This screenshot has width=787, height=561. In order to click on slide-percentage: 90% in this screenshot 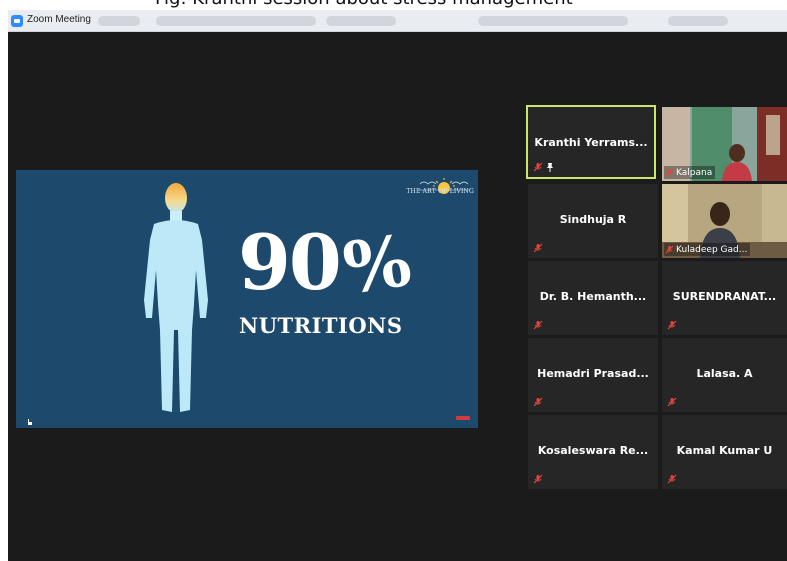, I will do `click(326, 264)`.